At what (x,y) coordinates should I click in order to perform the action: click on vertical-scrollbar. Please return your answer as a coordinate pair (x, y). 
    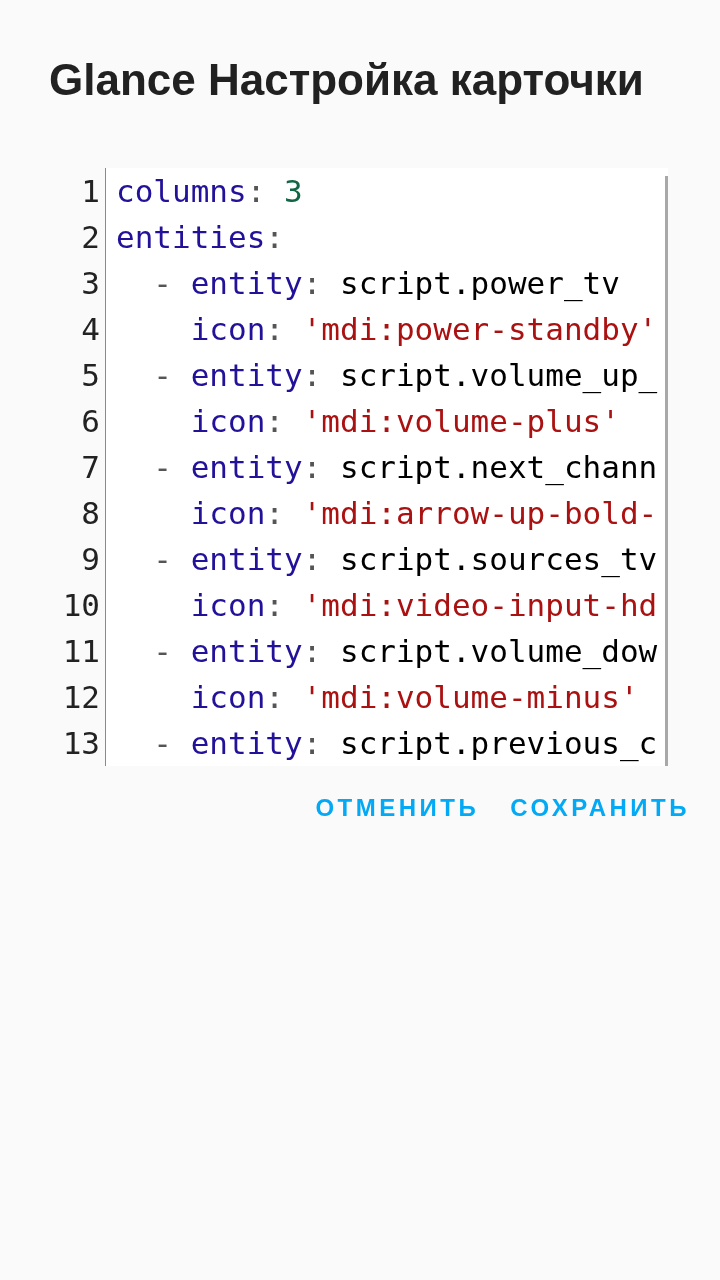
    Looking at the image, I should click on (666, 471).